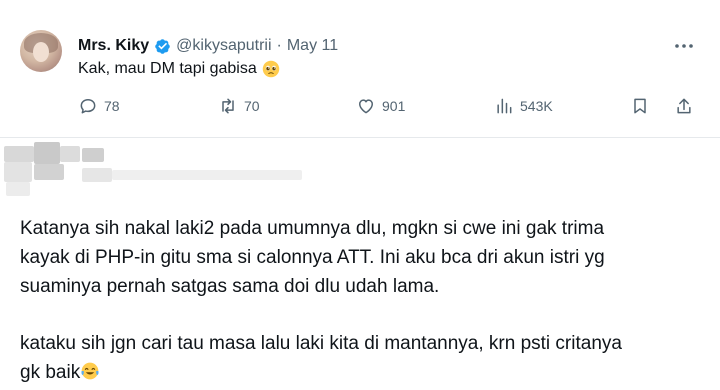 The width and height of the screenshot is (720, 390). I want to click on more-options-icon, so click(684, 46).